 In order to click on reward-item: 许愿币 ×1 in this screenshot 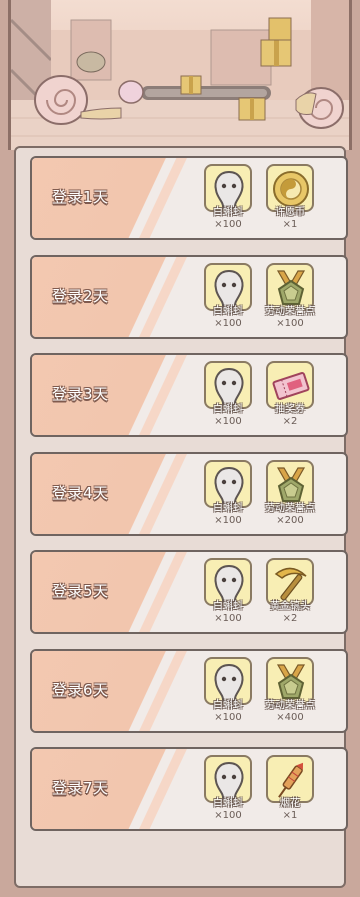, I will do `click(290, 199)`.